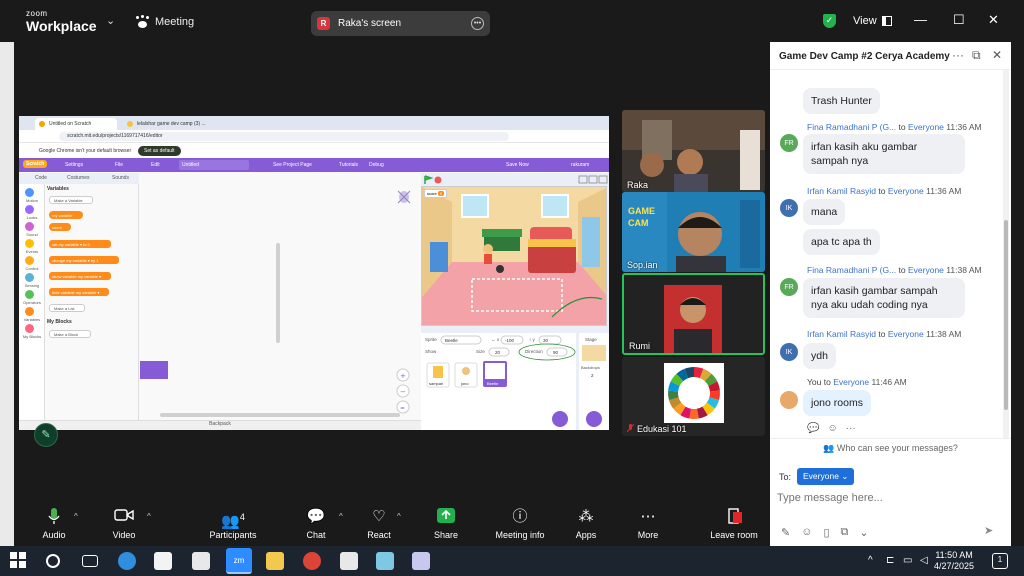 Image resolution: width=1024 pixels, height=576 pixels. Describe the element at coordinates (159, 151) in the screenshot. I see `set-default-button: Set as default` at that location.